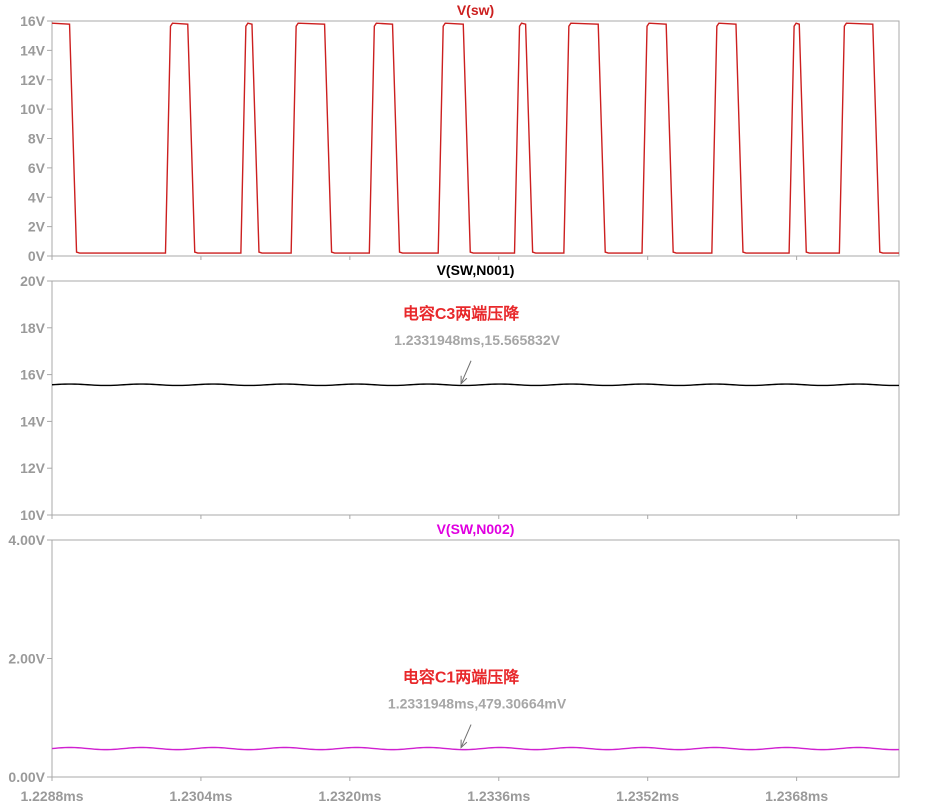  I want to click on x-tick-label: 1.2352ms, so click(647, 796).